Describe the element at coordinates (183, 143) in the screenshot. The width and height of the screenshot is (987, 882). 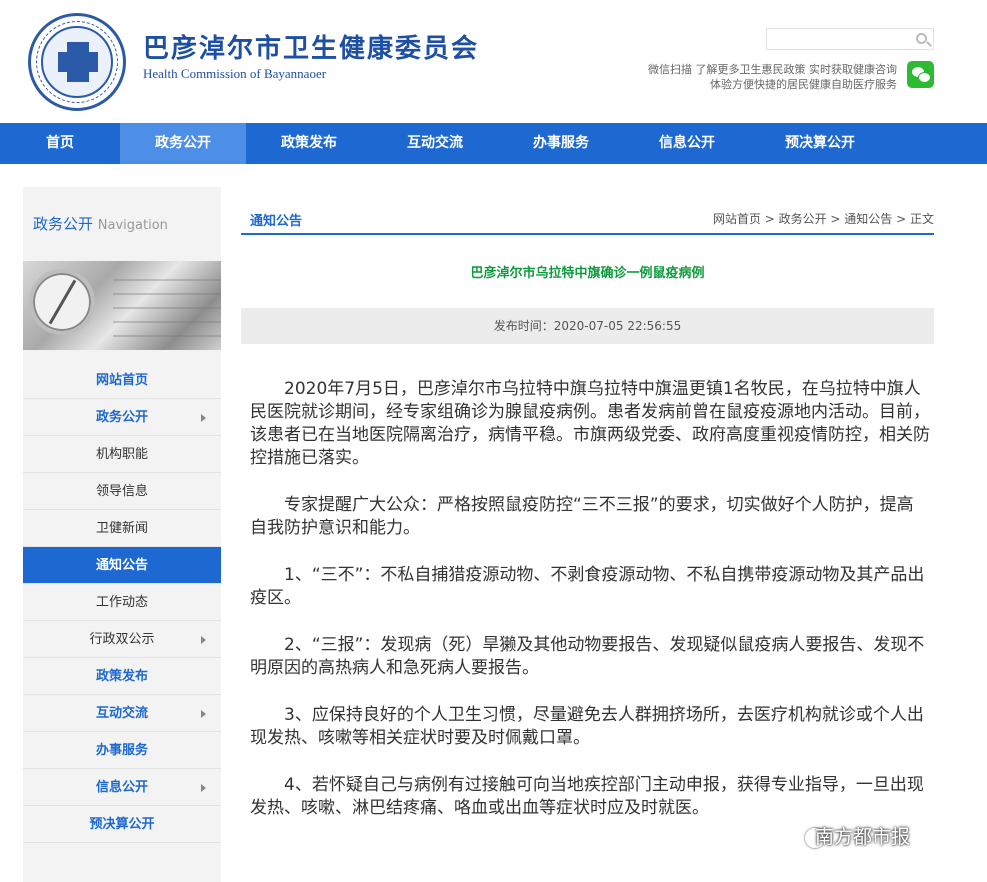
I see `nav-government-affairs: 政务公开` at that location.